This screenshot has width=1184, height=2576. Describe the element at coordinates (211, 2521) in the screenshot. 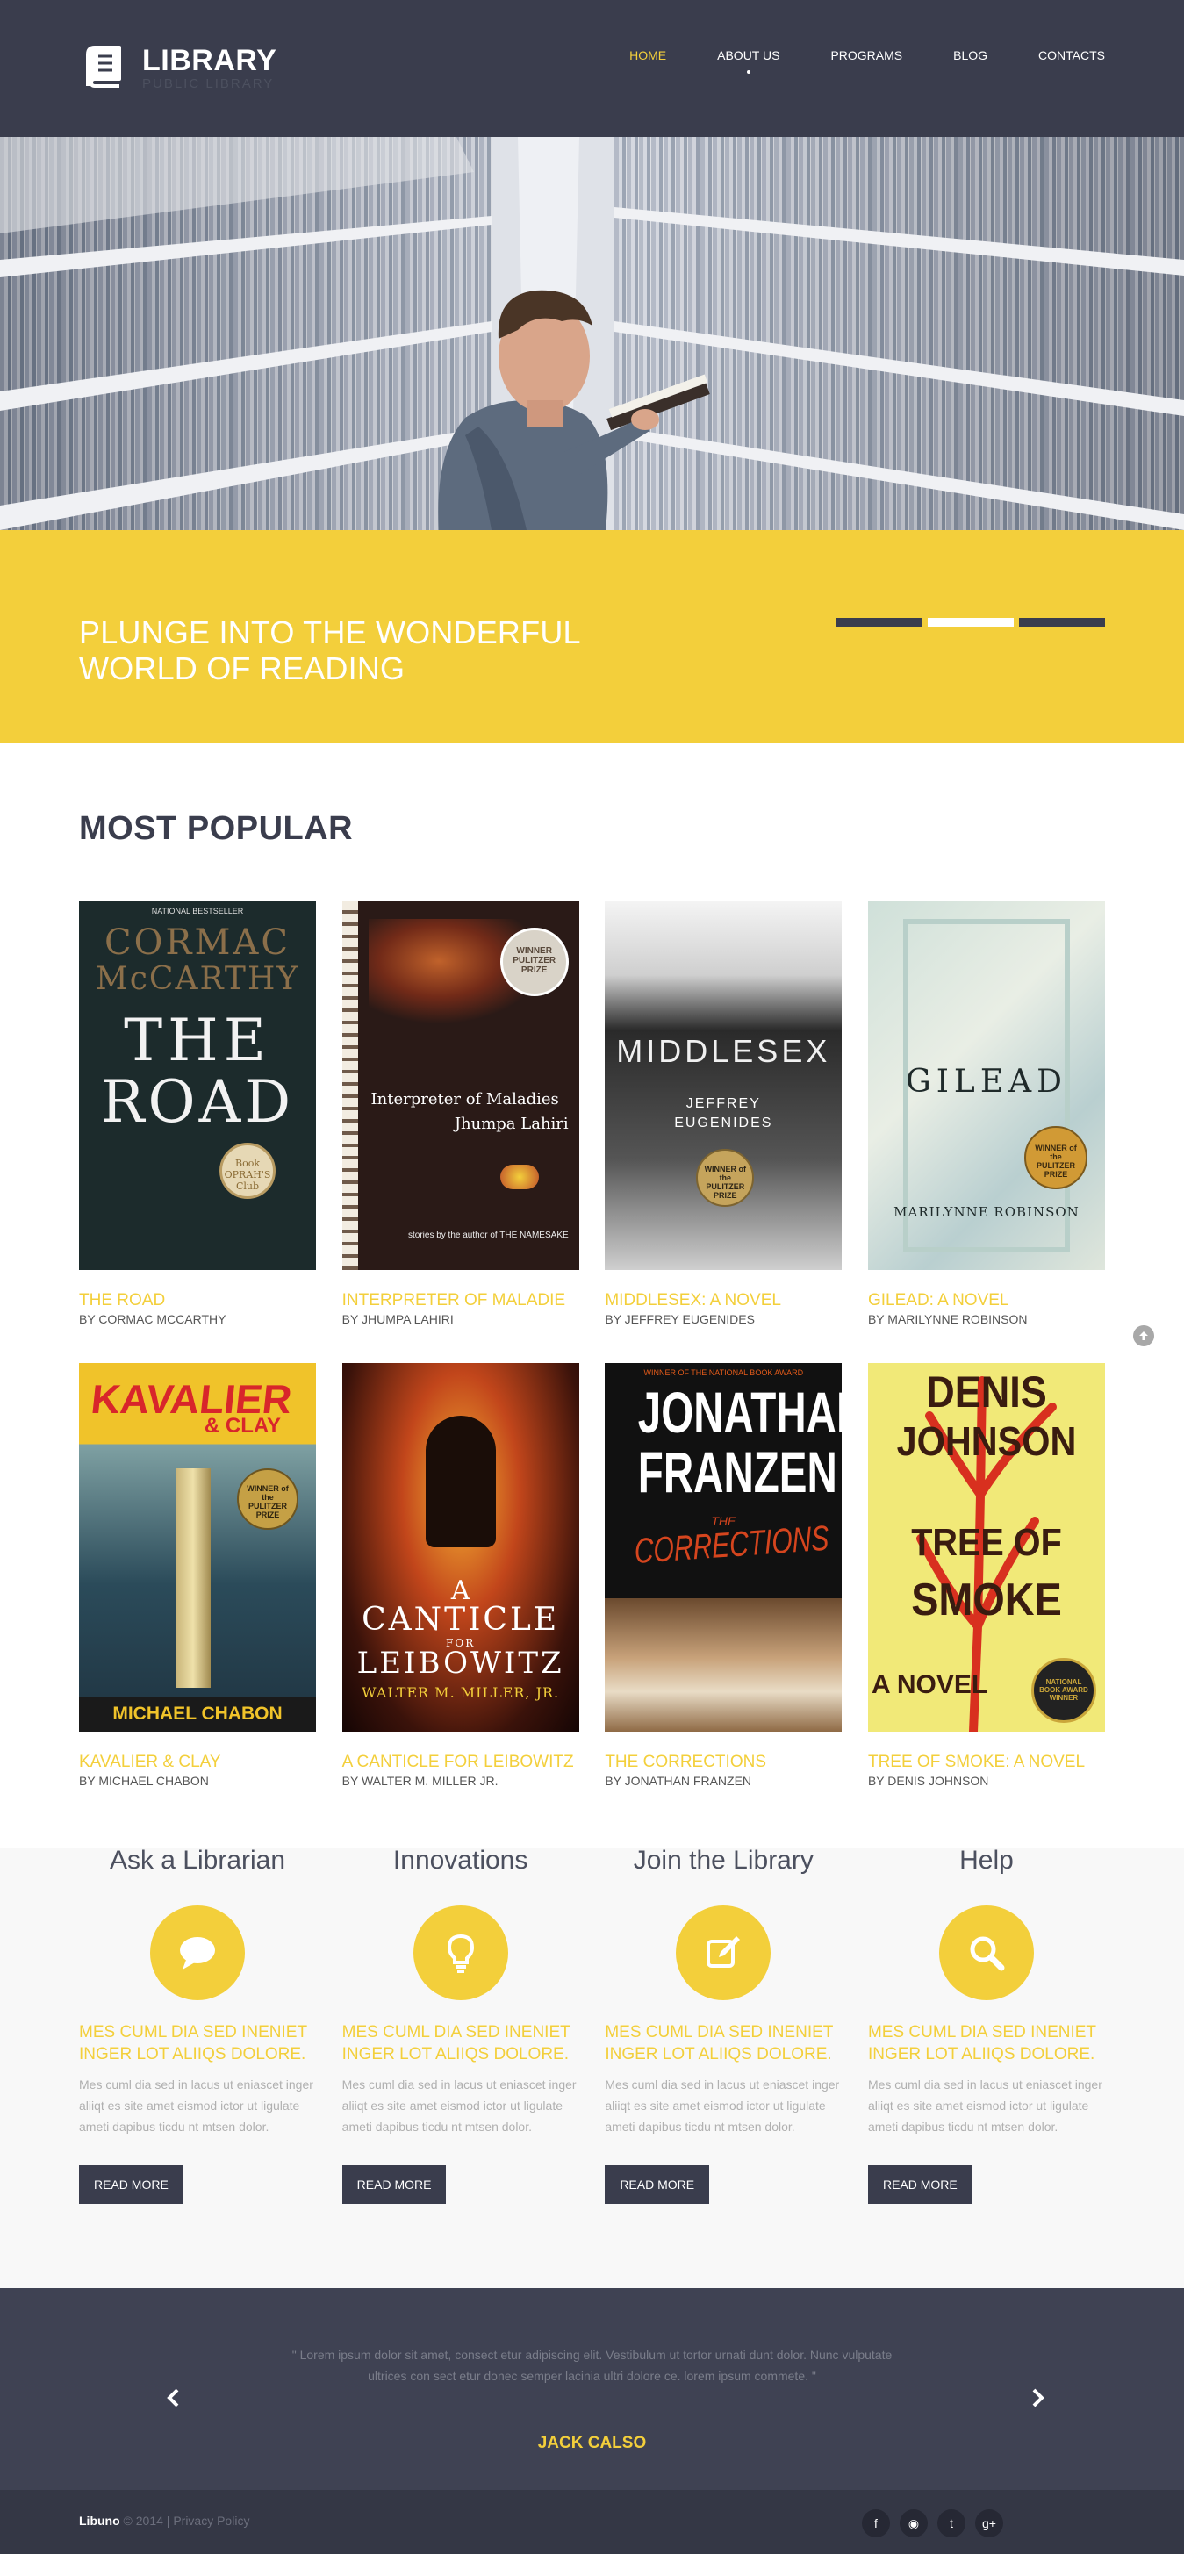

I see `privacy-policy-link: Privacy Policy` at that location.